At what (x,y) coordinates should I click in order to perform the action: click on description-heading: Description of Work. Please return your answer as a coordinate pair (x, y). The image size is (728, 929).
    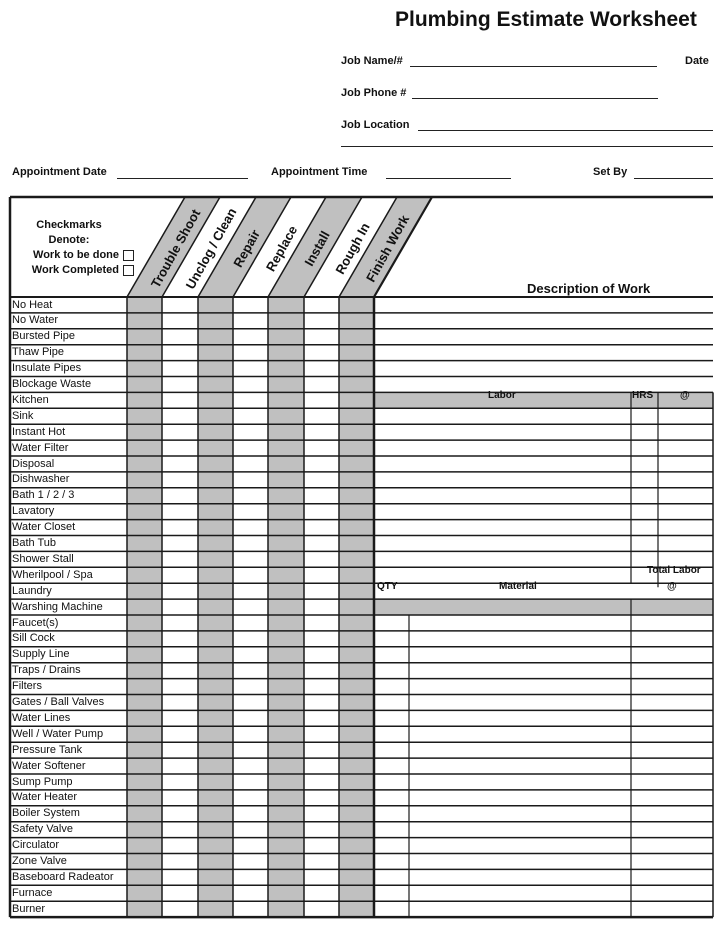
    Looking at the image, I should click on (589, 288).